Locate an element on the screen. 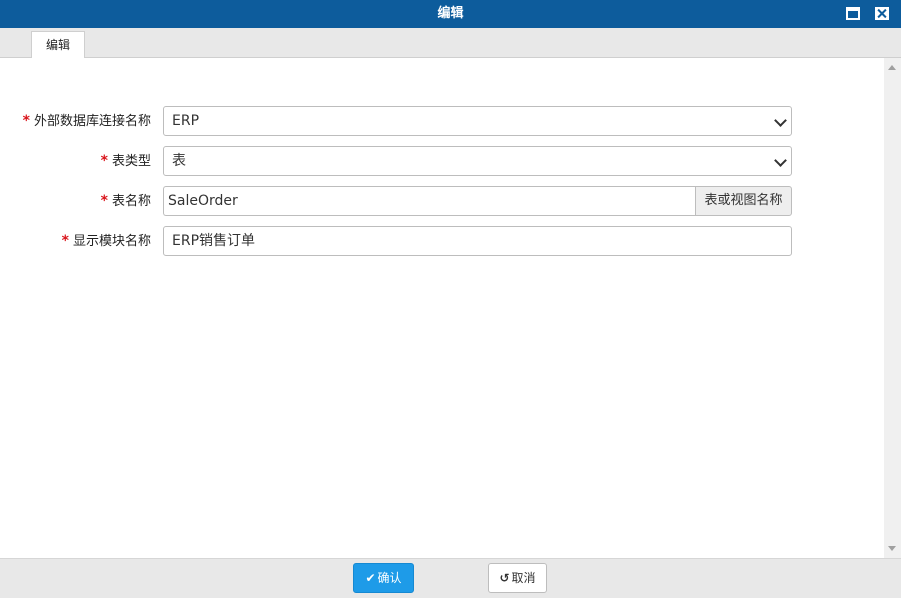  table-type-value: 表 is located at coordinates (179, 161).